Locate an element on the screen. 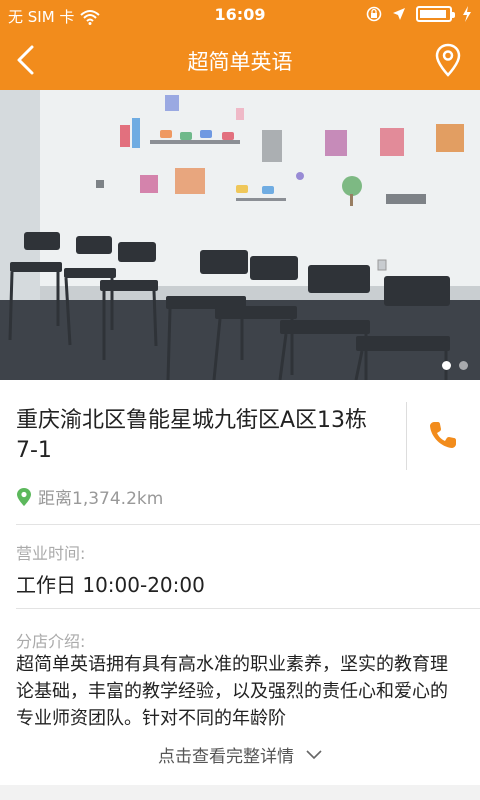  distance-row: 距离1,374.2km is located at coordinates (89, 496).